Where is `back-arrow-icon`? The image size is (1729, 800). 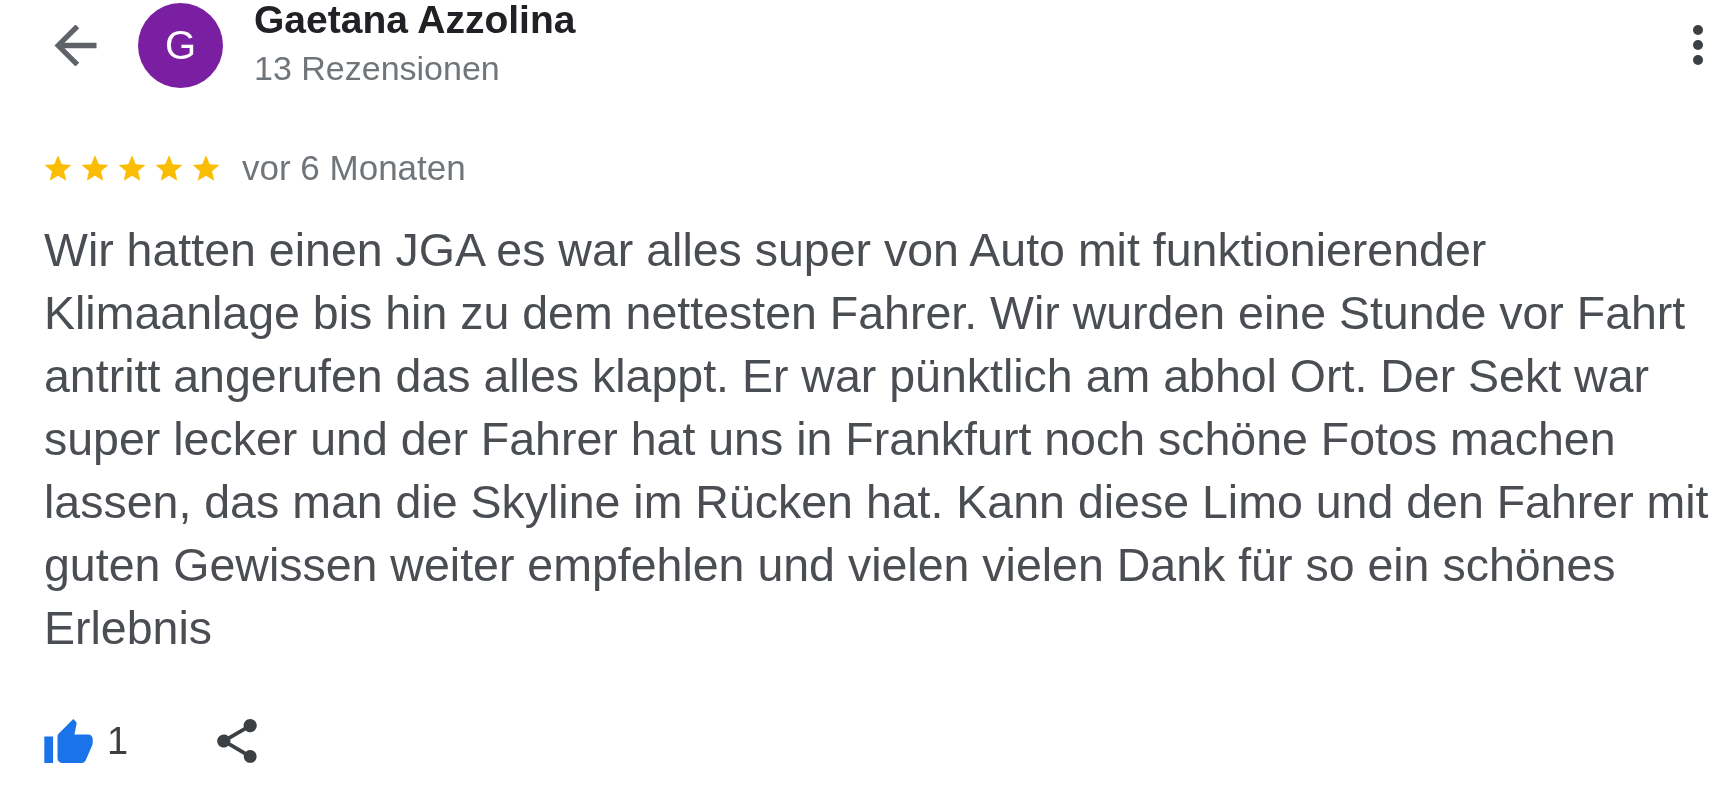
back-arrow-icon is located at coordinates (75, 45).